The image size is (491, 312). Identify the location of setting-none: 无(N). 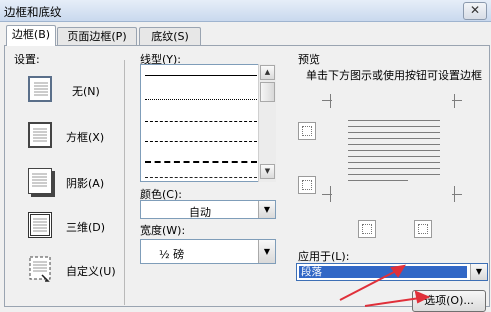
(65, 89).